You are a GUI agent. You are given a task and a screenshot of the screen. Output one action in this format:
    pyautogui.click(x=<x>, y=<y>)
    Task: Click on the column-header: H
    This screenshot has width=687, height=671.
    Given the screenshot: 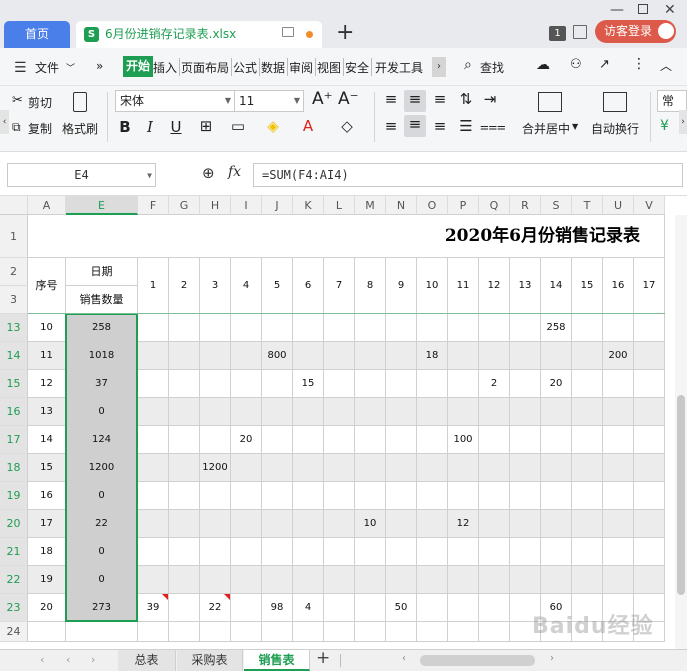 What is the action you would take?
    pyautogui.click(x=215, y=205)
    